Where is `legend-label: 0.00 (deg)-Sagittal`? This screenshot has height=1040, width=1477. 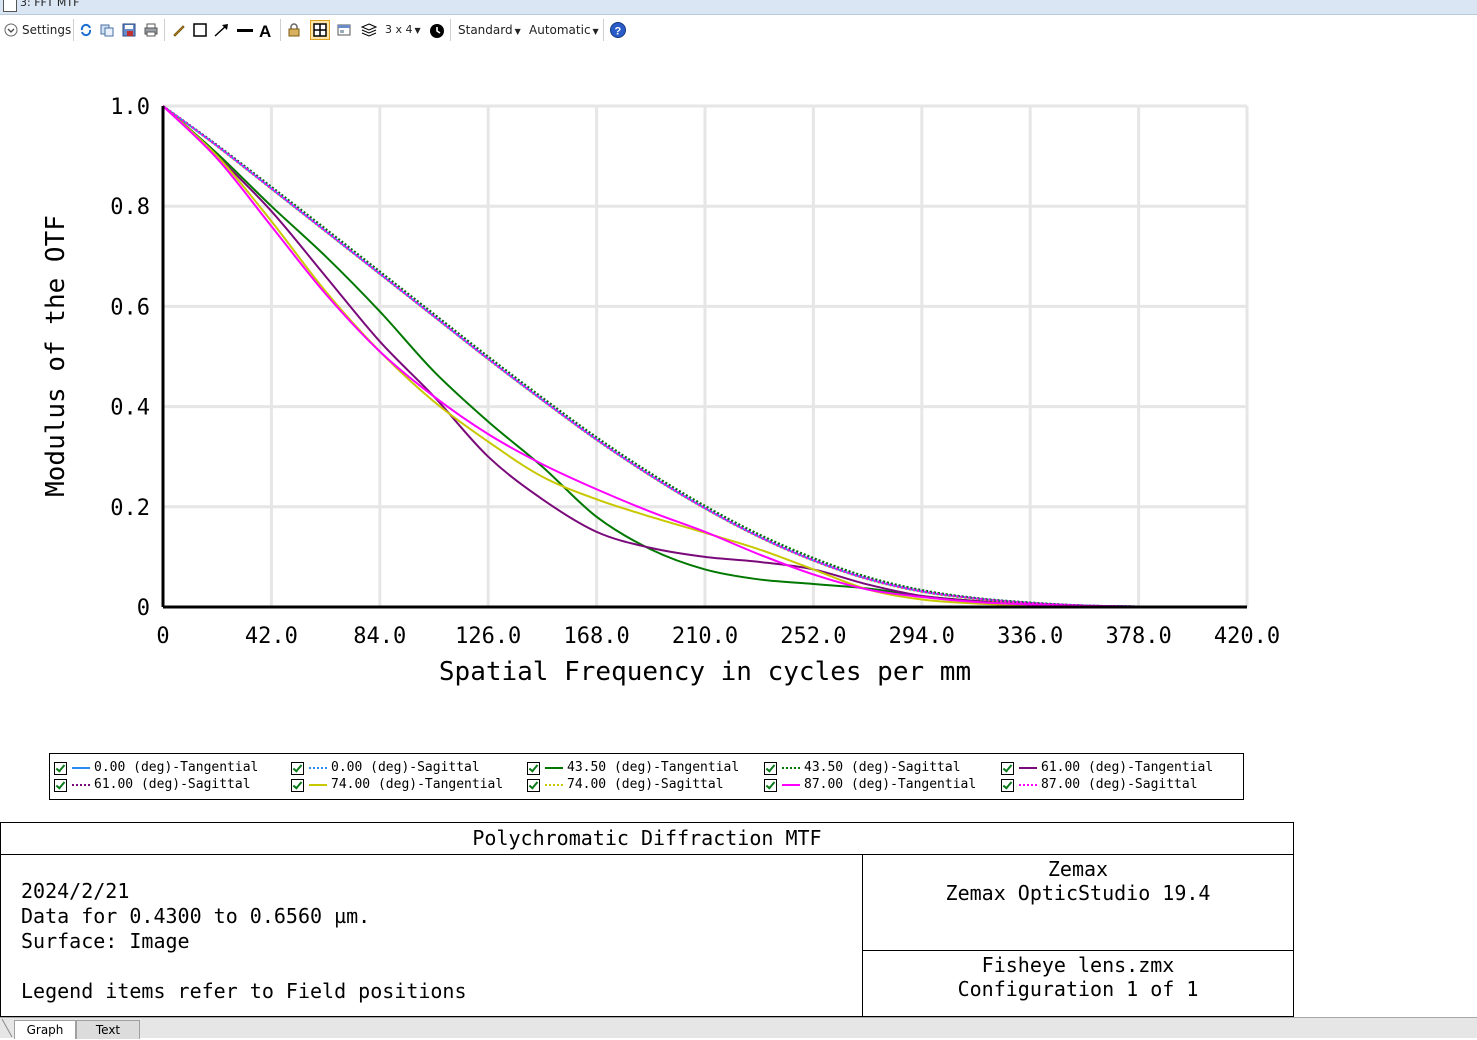 legend-label: 0.00 (deg)-Sagittal is located at coordinates (405, 767).